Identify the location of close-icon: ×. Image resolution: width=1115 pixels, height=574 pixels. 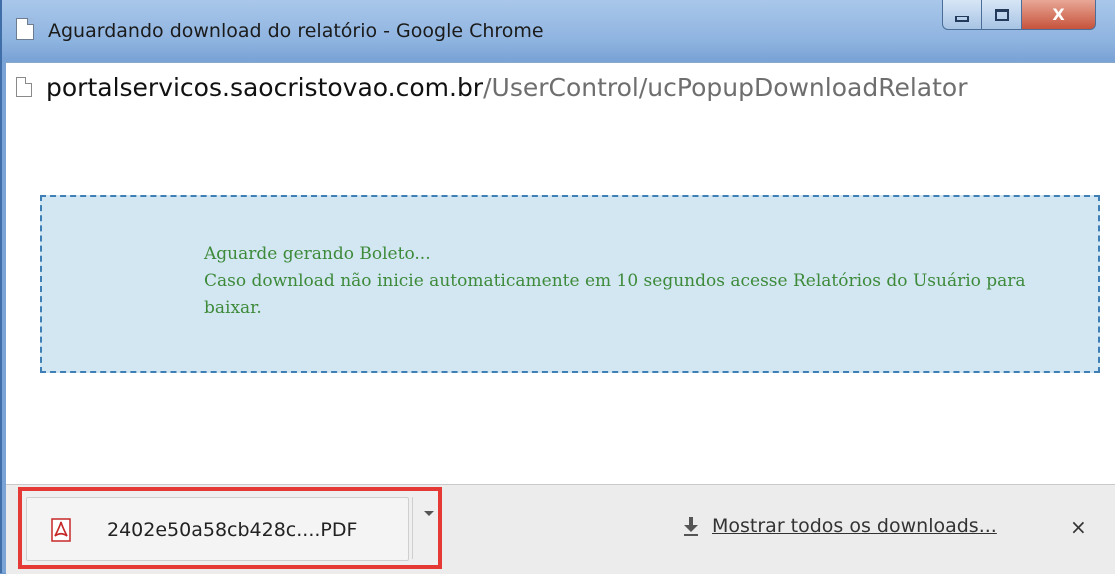
(1078, 527).